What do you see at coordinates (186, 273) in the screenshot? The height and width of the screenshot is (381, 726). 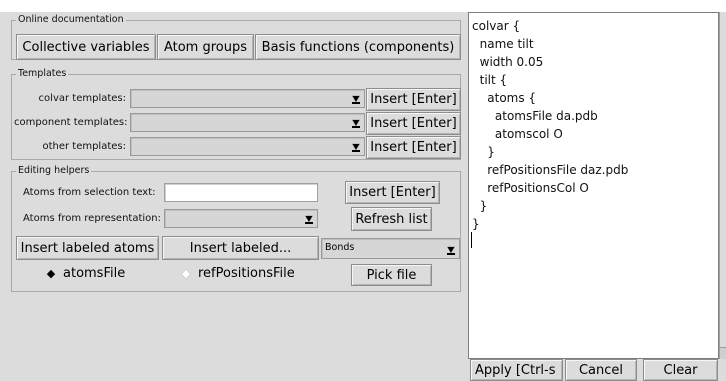 I see `radio-unselected-icon: ◆` at bounding box center [186, 273].